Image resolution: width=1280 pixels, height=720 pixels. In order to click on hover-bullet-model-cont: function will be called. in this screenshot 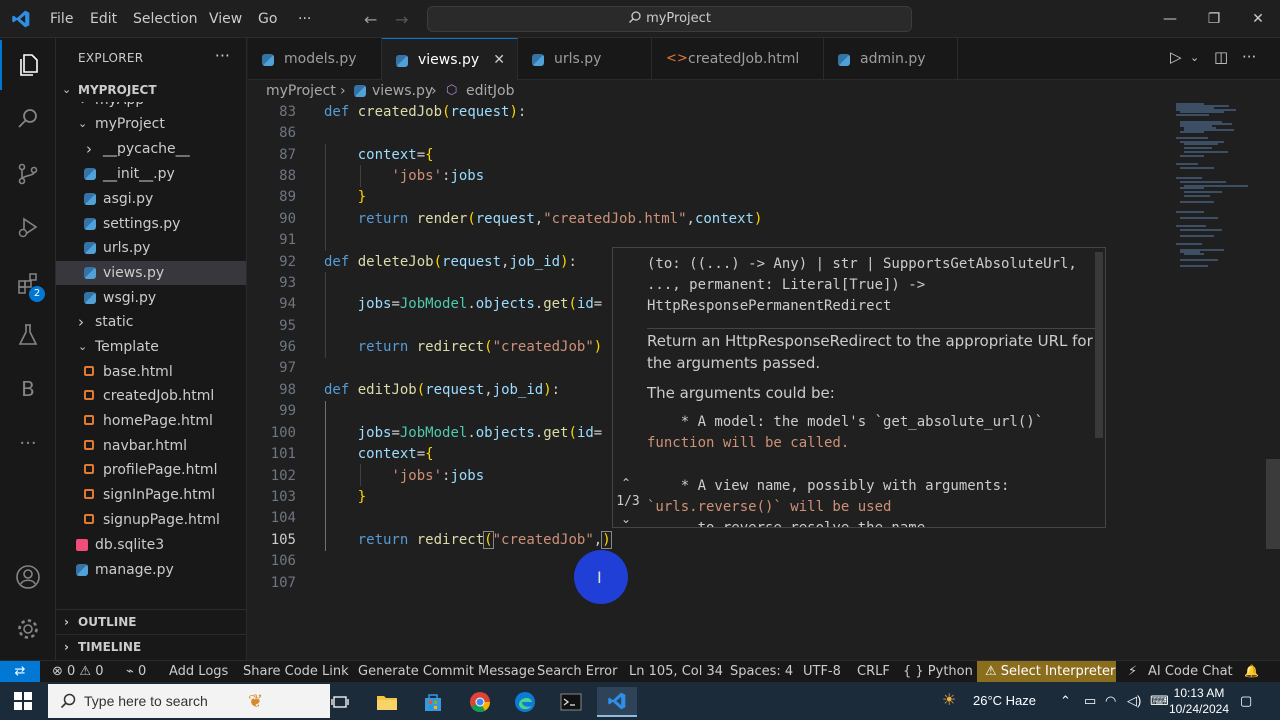, I will do `click(748, 443)`.